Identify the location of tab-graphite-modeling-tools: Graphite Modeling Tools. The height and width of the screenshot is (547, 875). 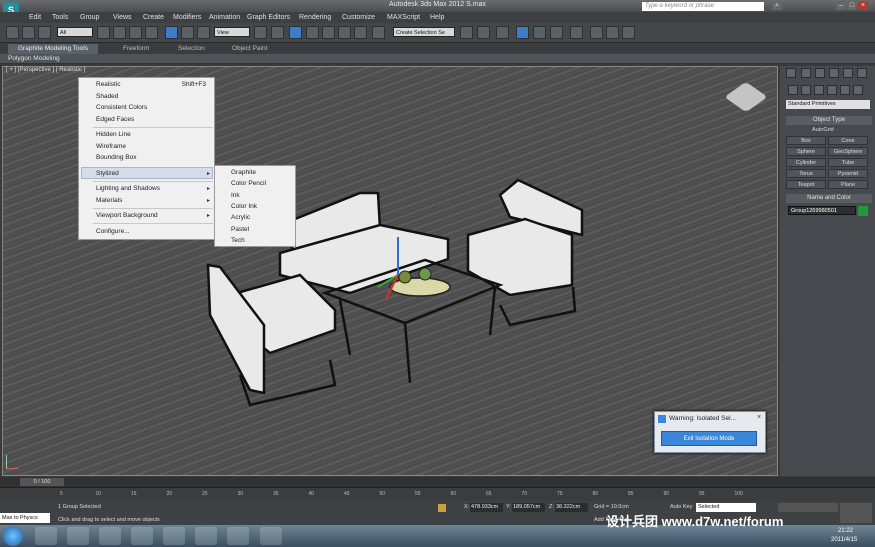
(53, 49).